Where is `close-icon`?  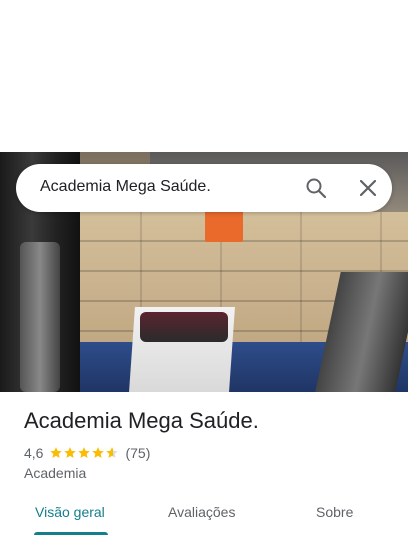 close-icon is located at coordinates (368, 188).